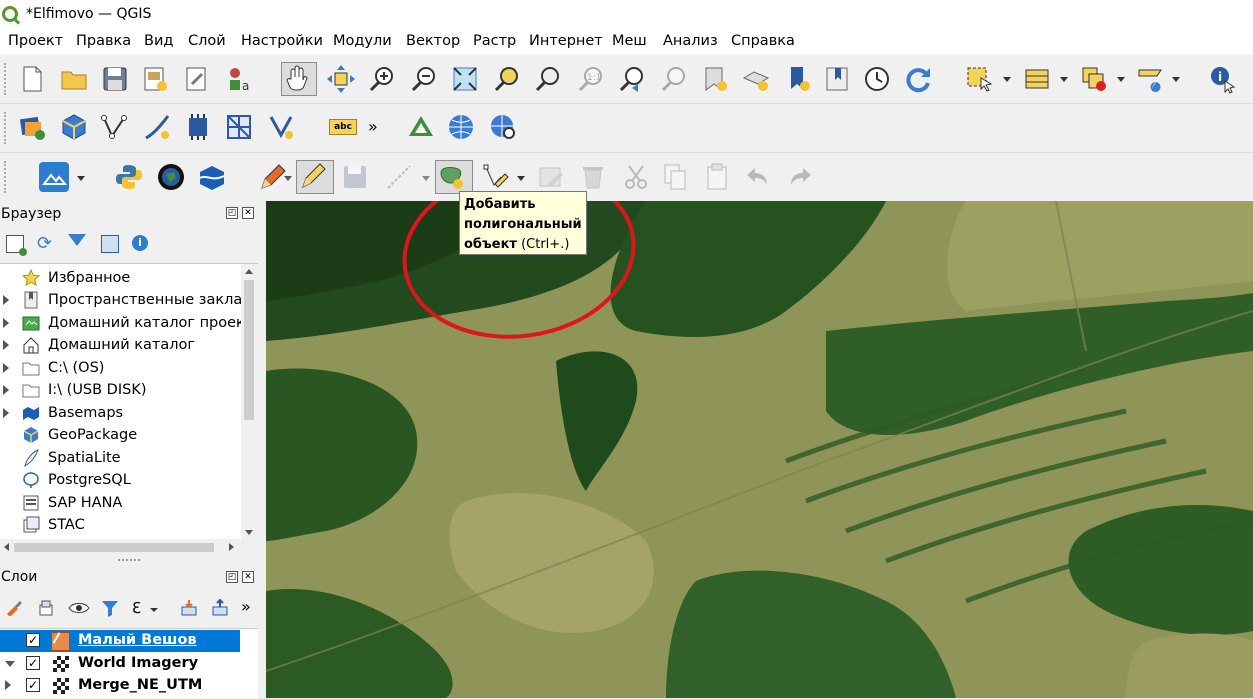 This screenshot has width=1253, height=699. Describe the element at coordinates (763, 41) in the screenshot. I see `menu-help: Справка` at that location.